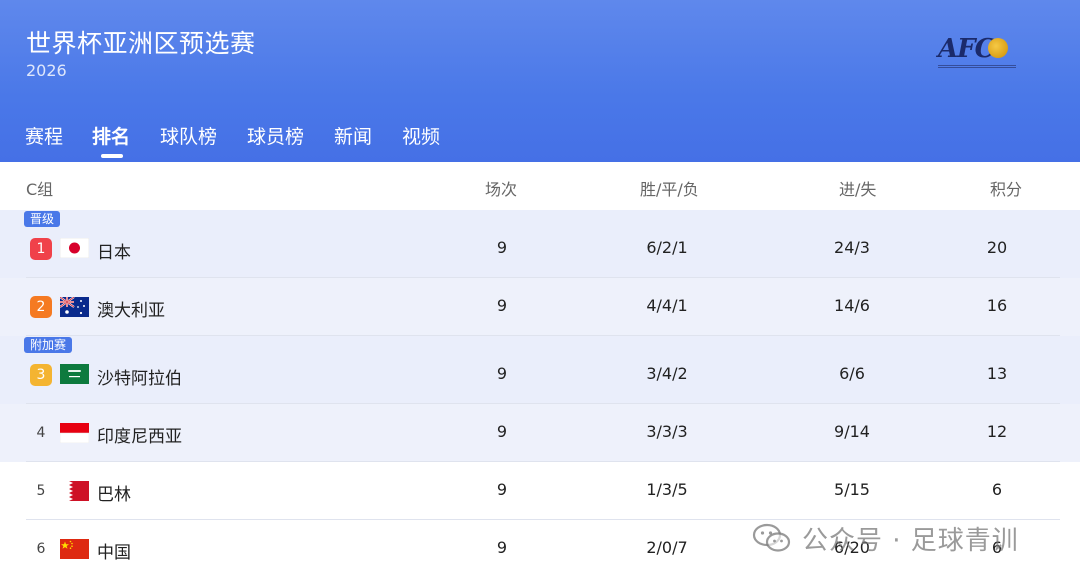 The width and height of the screenshot is (1080, 579). What do you see at coordinates (41, 249) in the screenshot?
I see `rank-badge: 1` at bounding box center [41, 249].